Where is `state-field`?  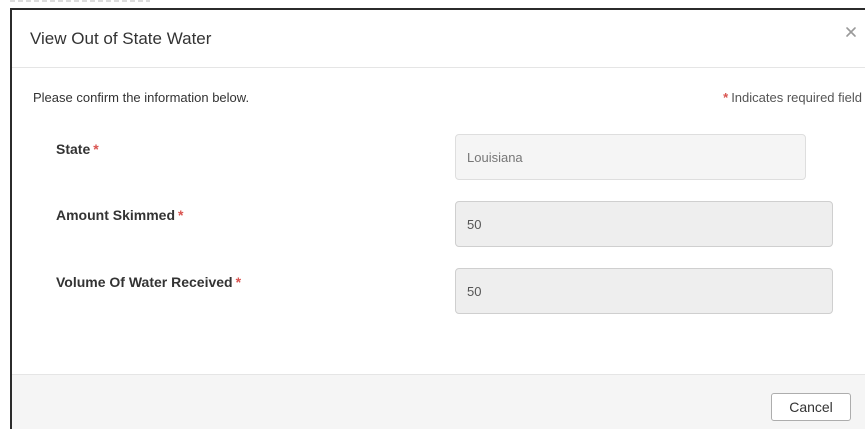 state-field is located at coordinates (630, 157).